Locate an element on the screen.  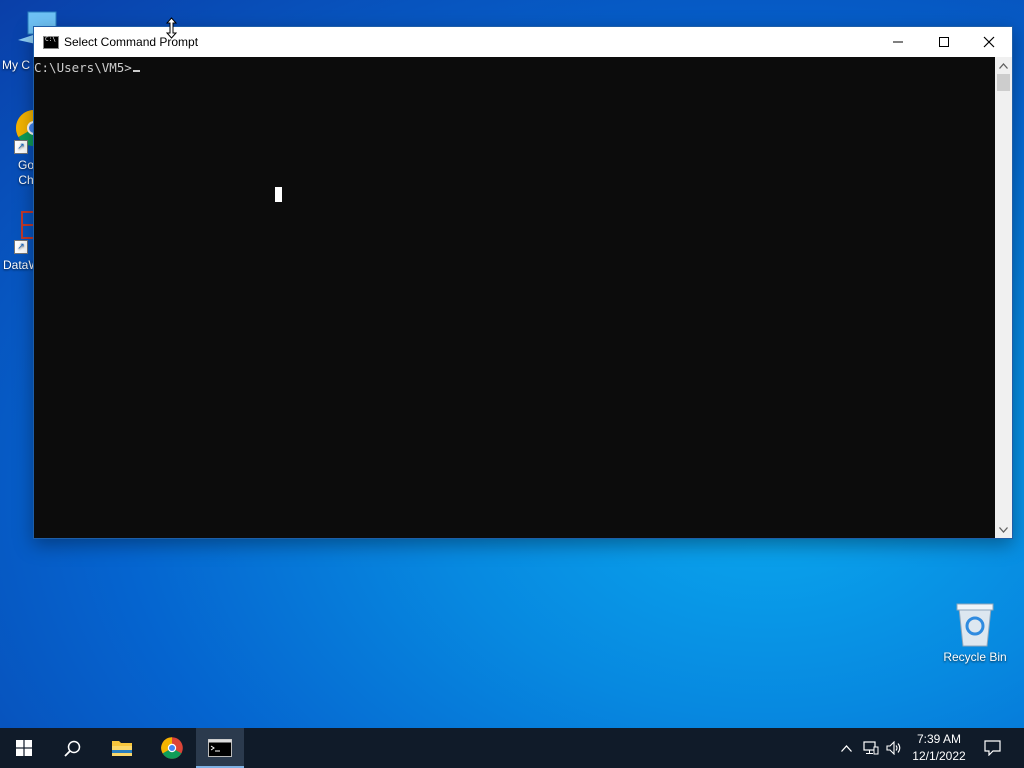
recycle-bin-icon is located at coordinates (975, 625).